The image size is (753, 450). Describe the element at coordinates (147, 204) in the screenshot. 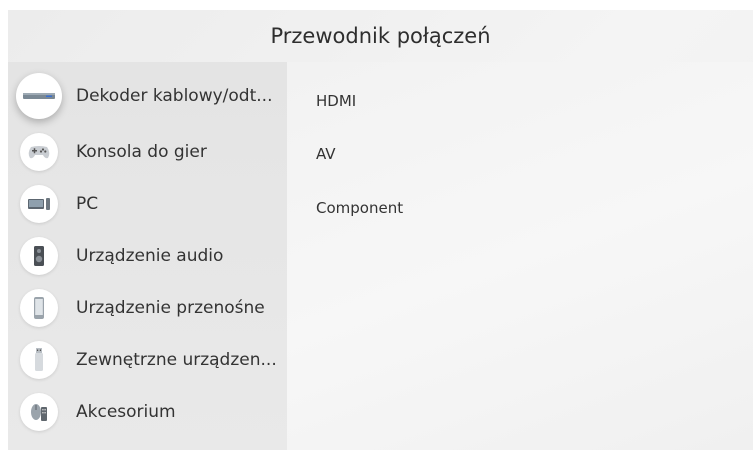

I see `device-item-pc: PC` at that location.